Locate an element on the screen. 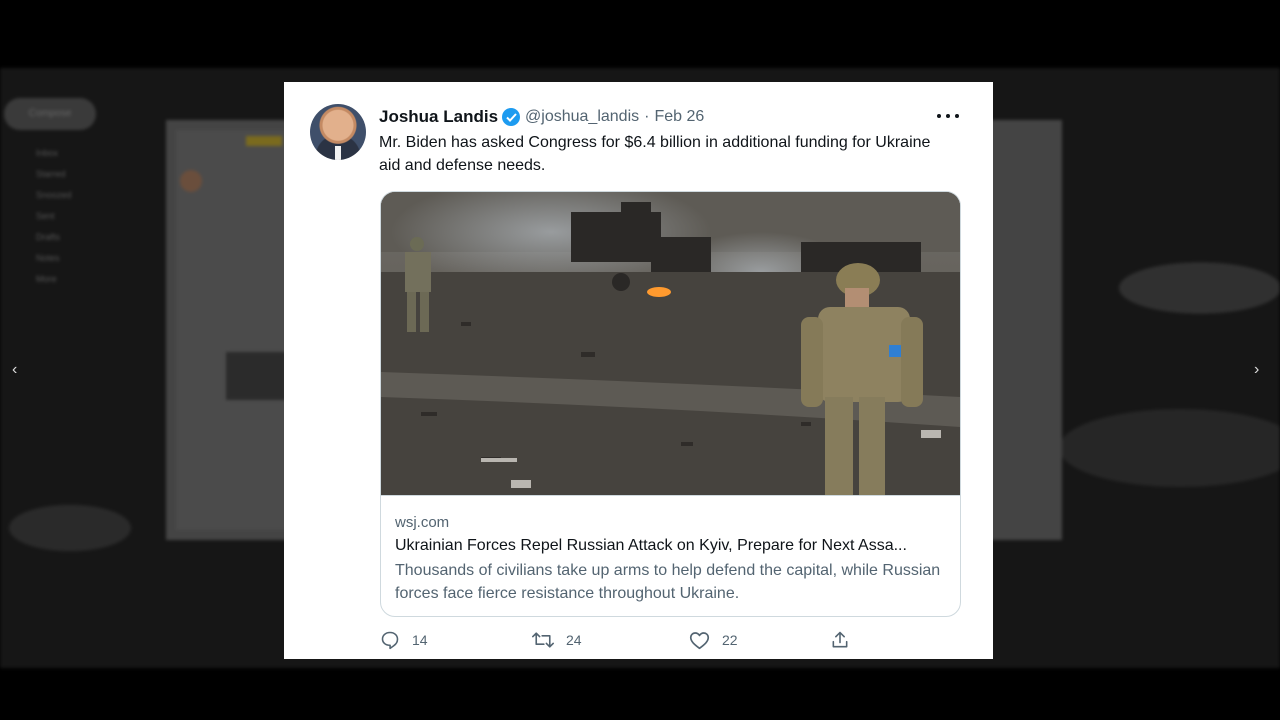 Image resolution: width=1280 pixels, height=720 pixels. retweet-icon is located at coordinates (543, 640).